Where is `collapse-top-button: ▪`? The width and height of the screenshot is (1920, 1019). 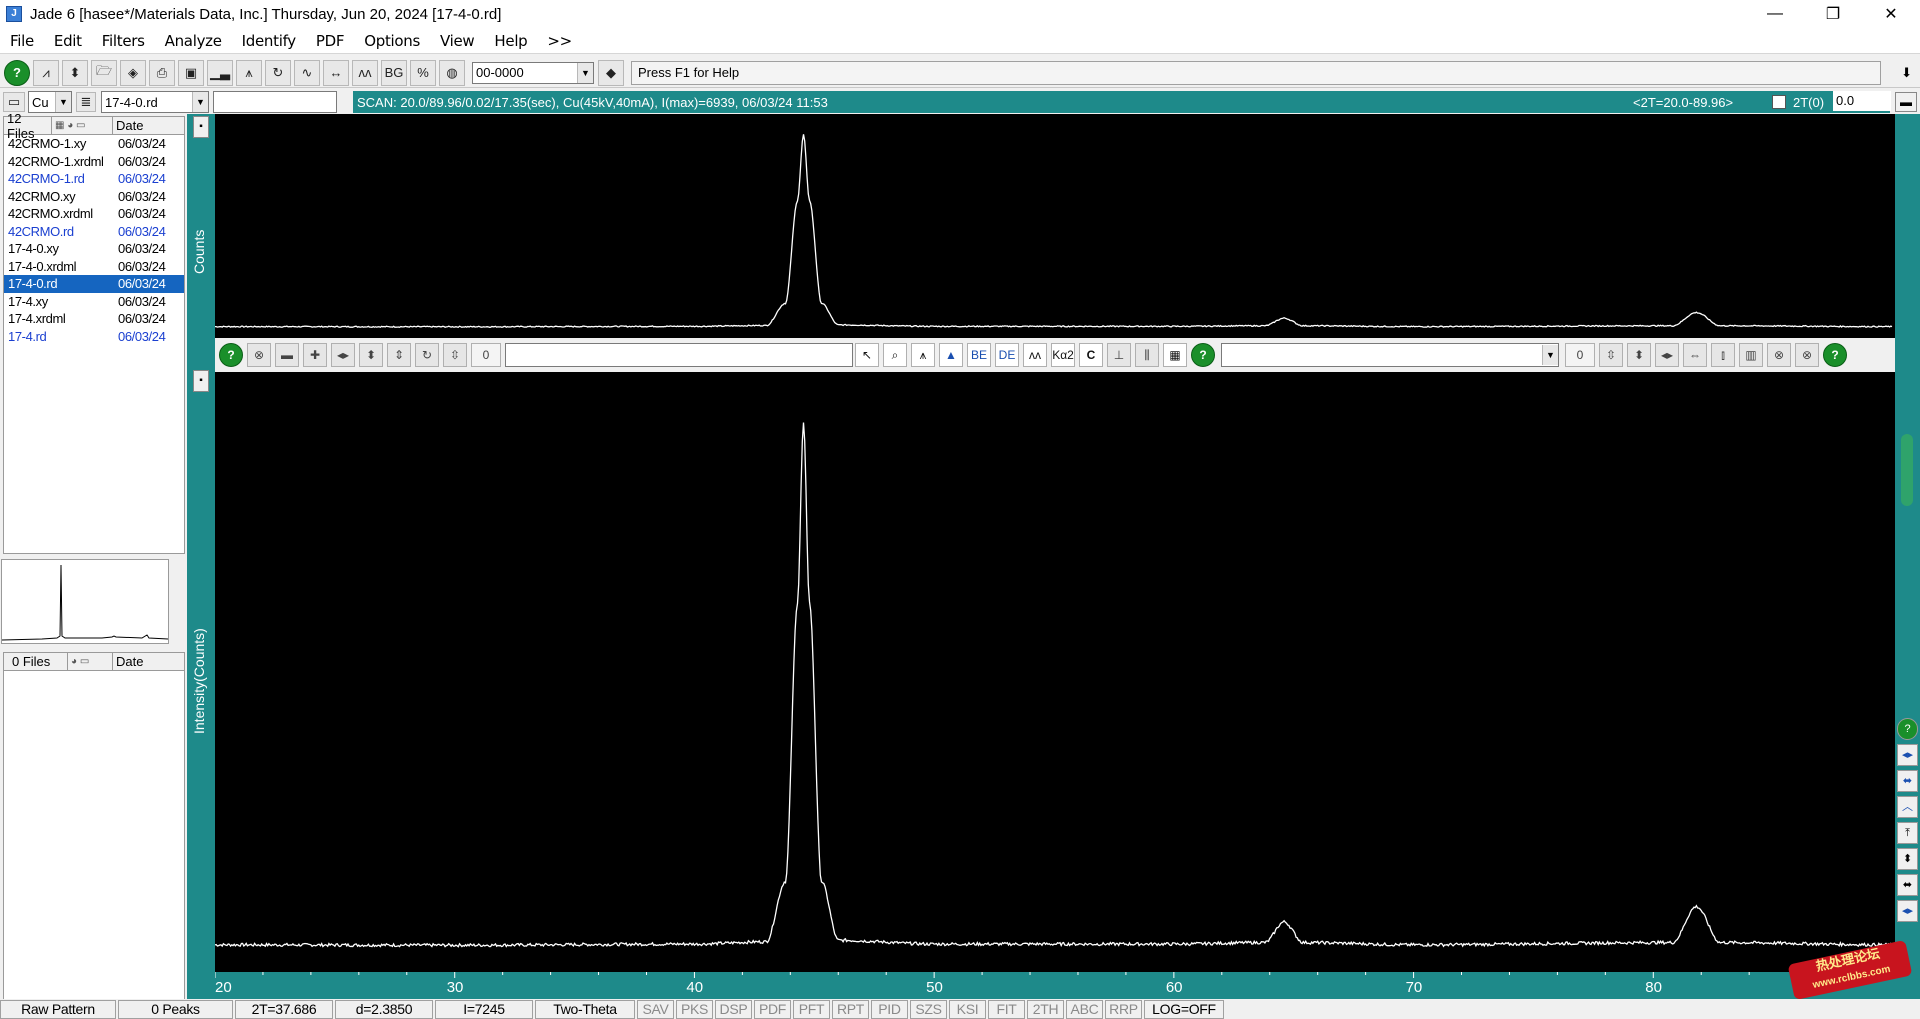
collapse-top-button: ▪ is located at coordinates (201, 127).